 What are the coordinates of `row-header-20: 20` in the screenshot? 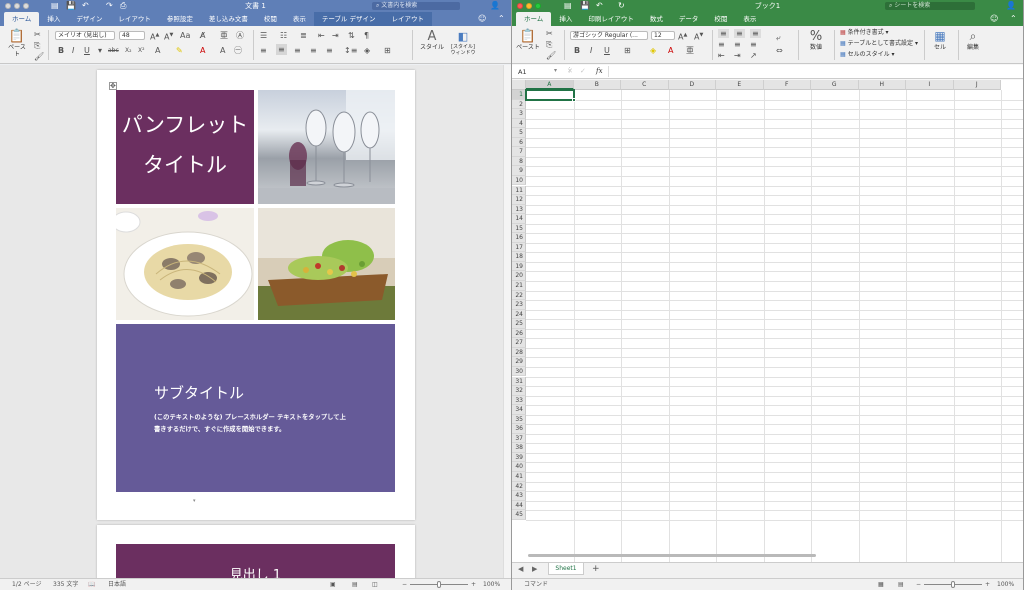 It's located at (519, 276).